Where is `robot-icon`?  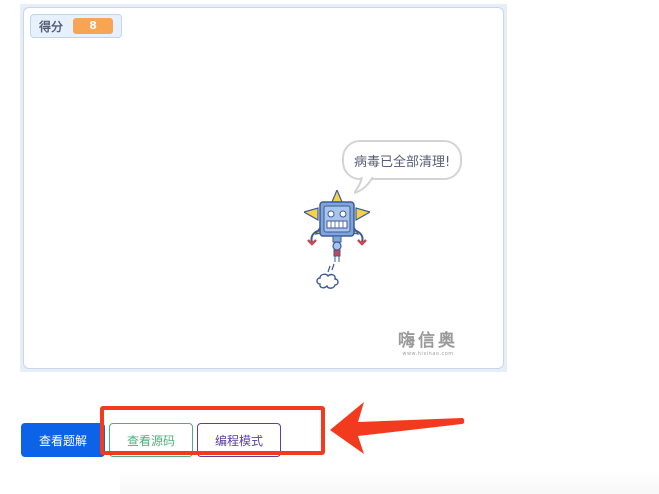 robot-icon is located at coordinates (337, 242).